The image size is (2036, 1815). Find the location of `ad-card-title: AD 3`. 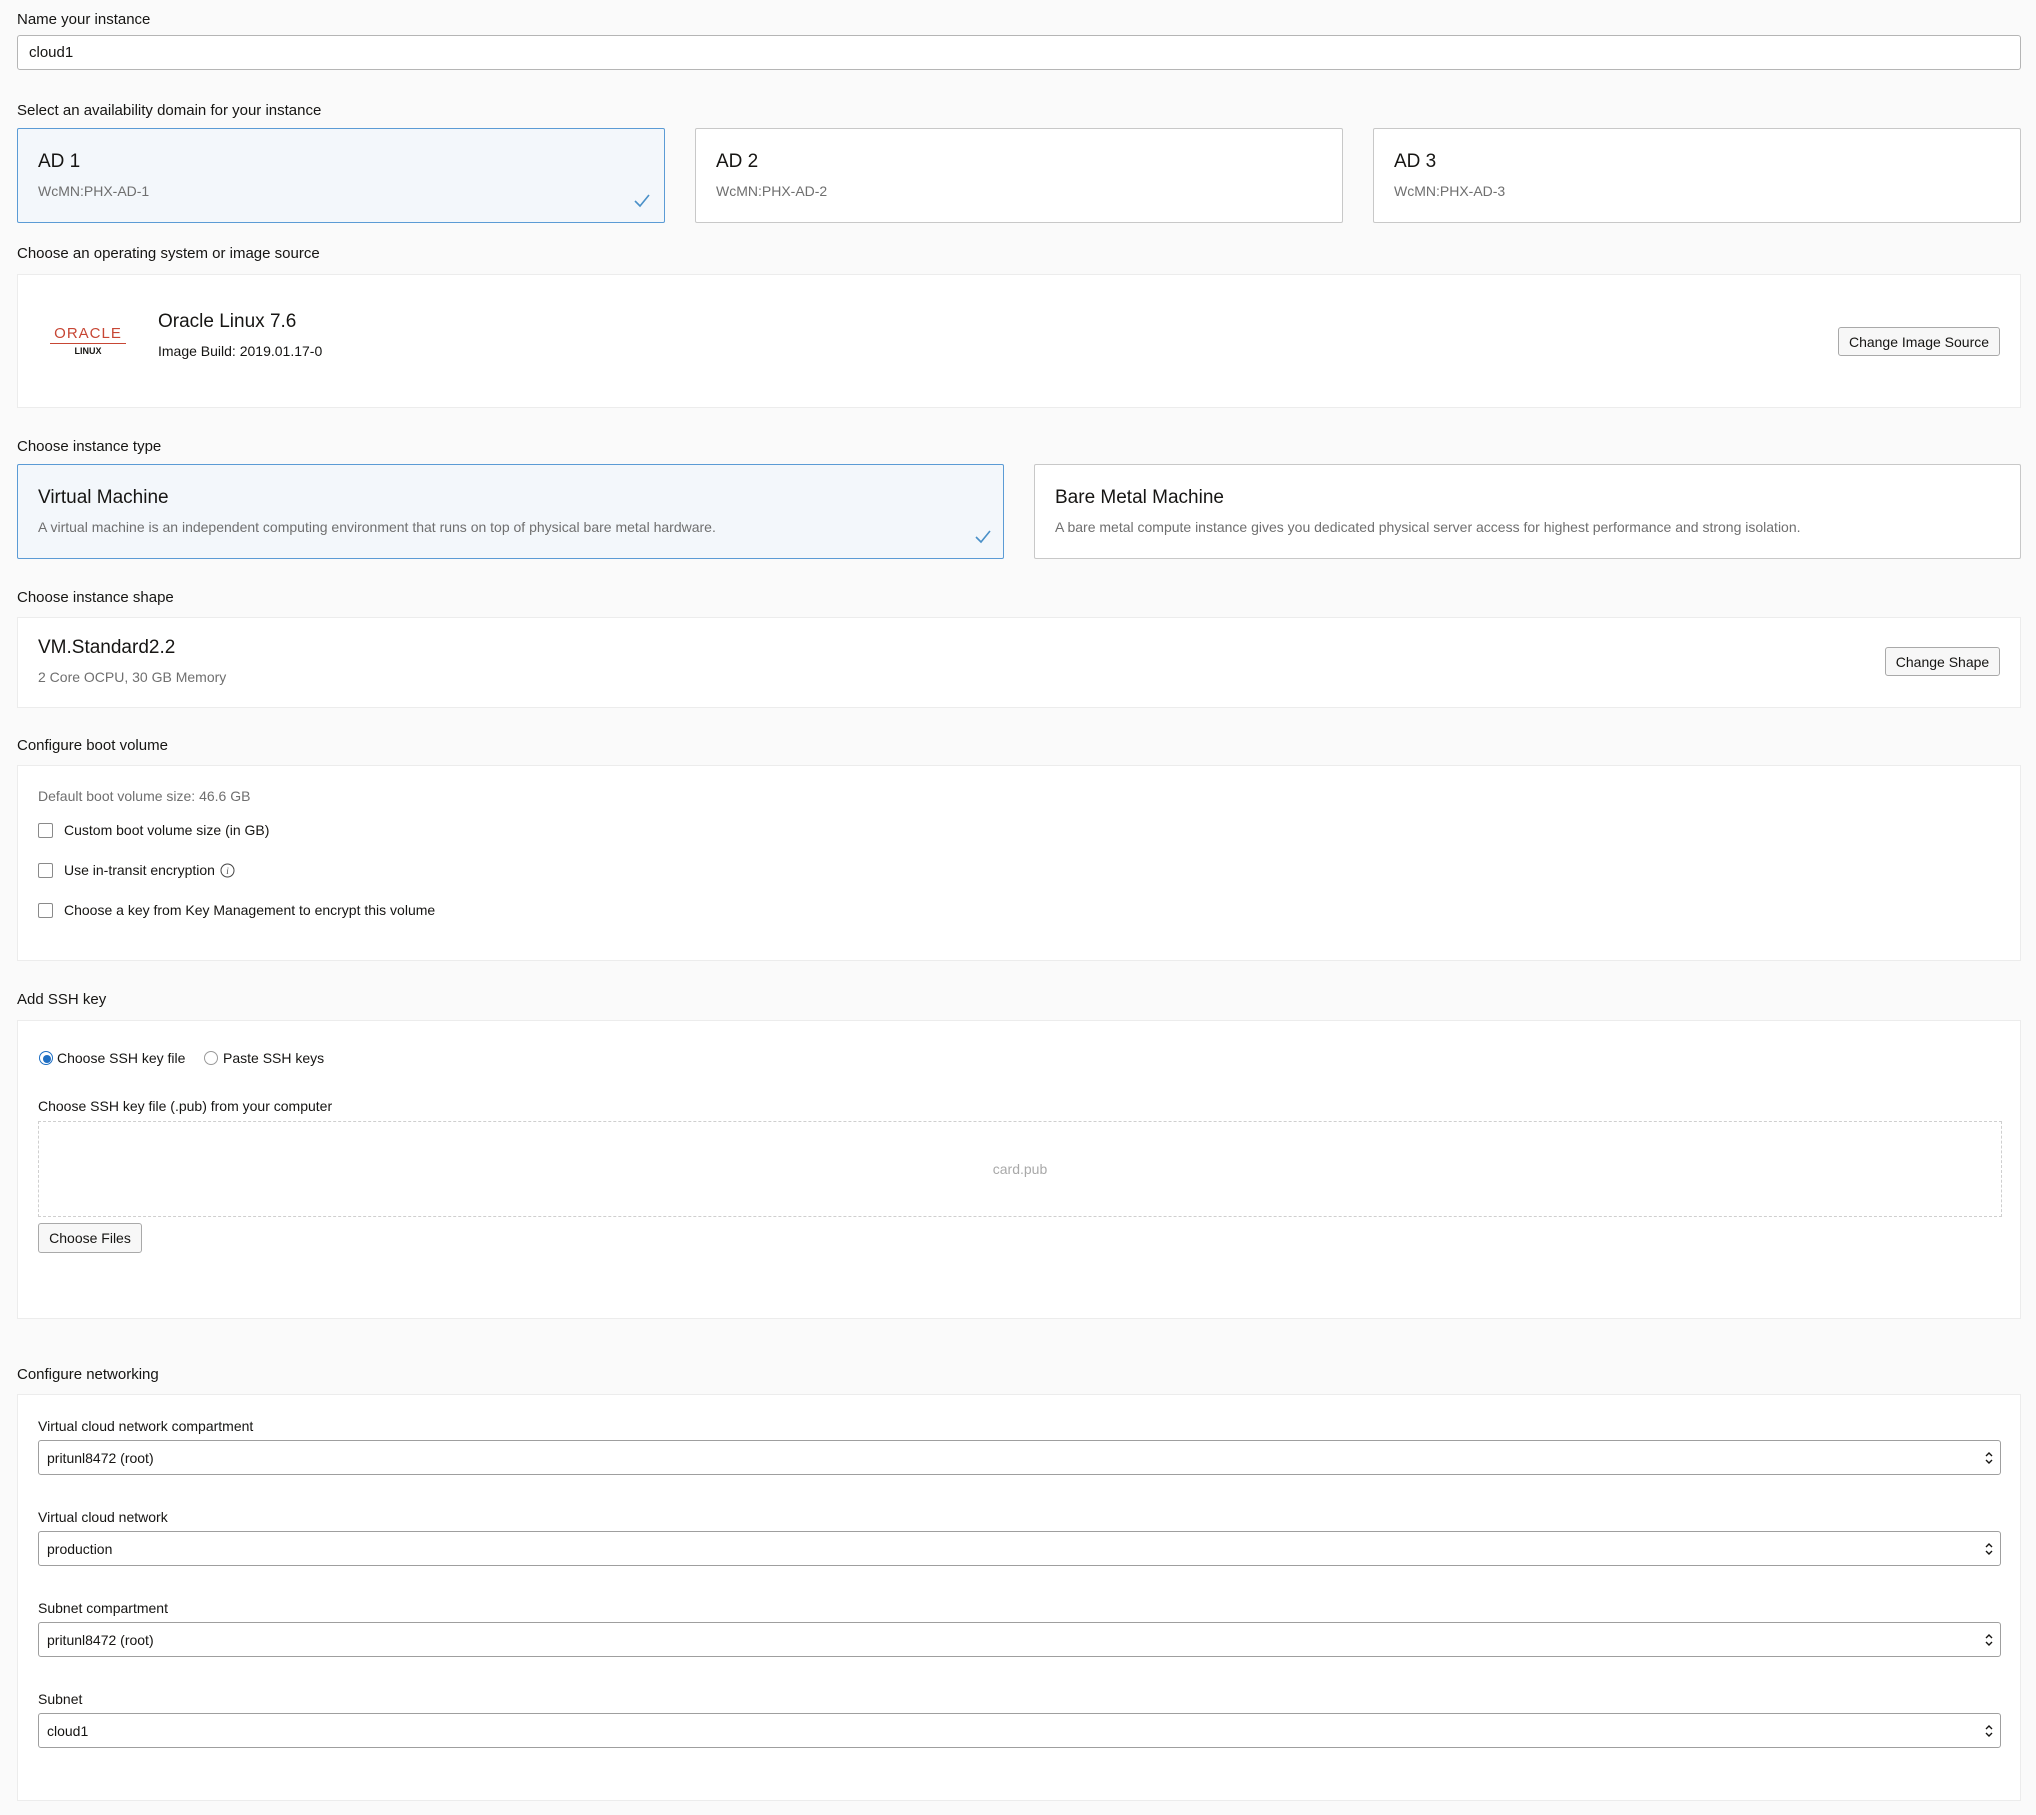

ad-card-title: AD 3 is located at coordinates (1415, 161).